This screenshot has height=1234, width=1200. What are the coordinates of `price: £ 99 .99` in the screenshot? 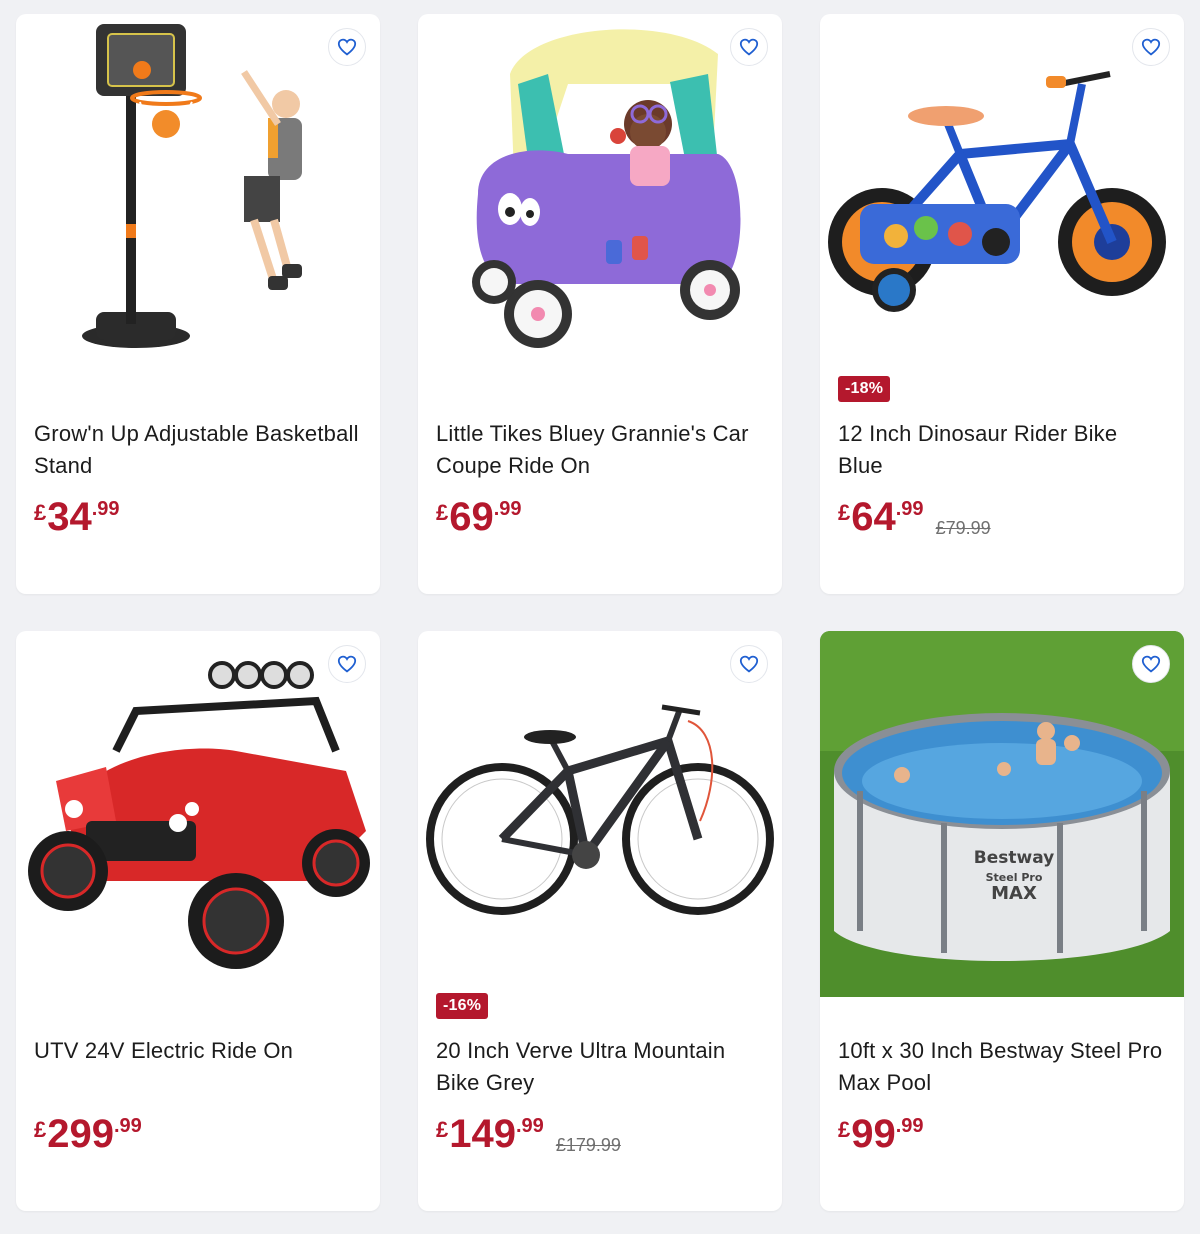 It's located at (881, 1134).